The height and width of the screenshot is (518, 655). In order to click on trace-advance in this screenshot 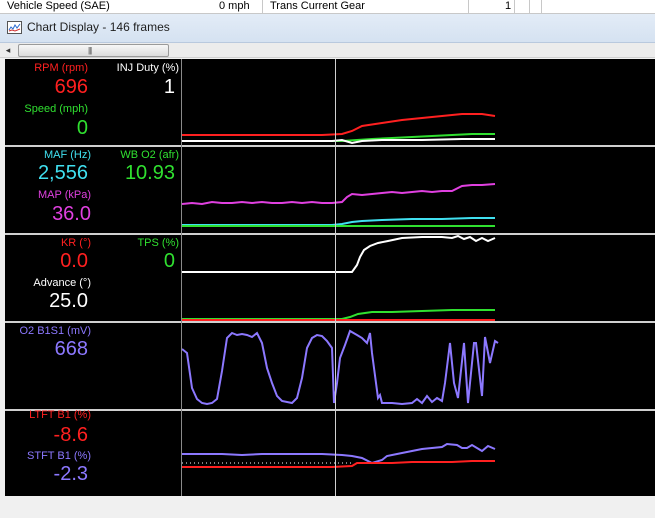, I will do `click(339, 254)`.